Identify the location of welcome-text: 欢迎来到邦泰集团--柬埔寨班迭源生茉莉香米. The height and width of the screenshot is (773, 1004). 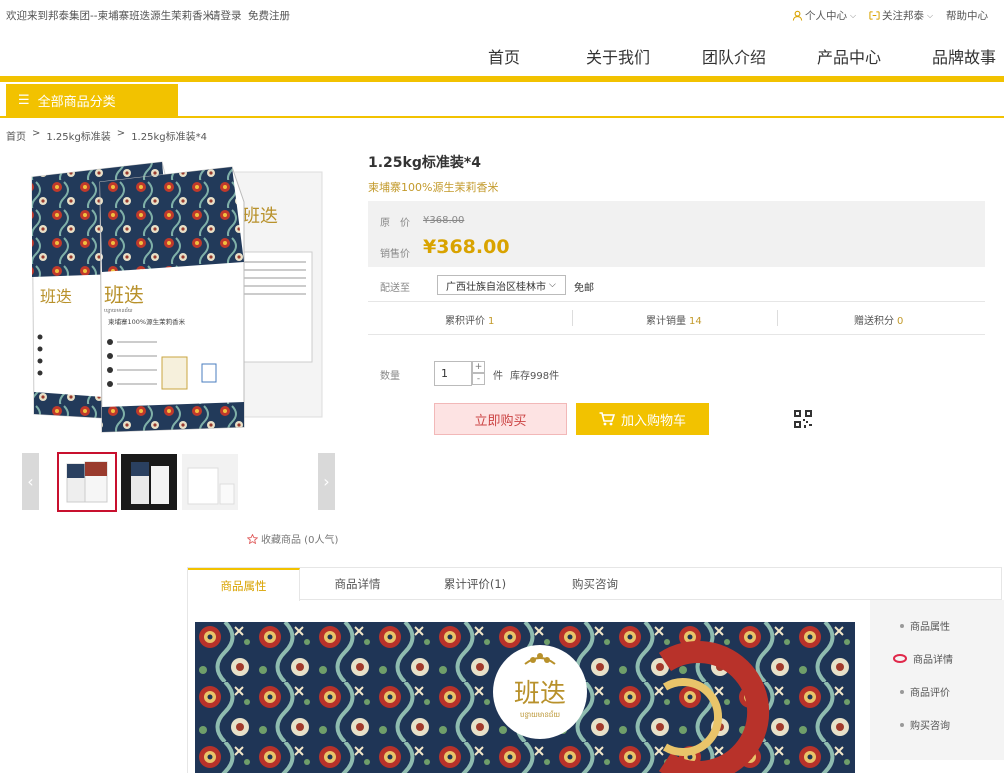
(110, 16).